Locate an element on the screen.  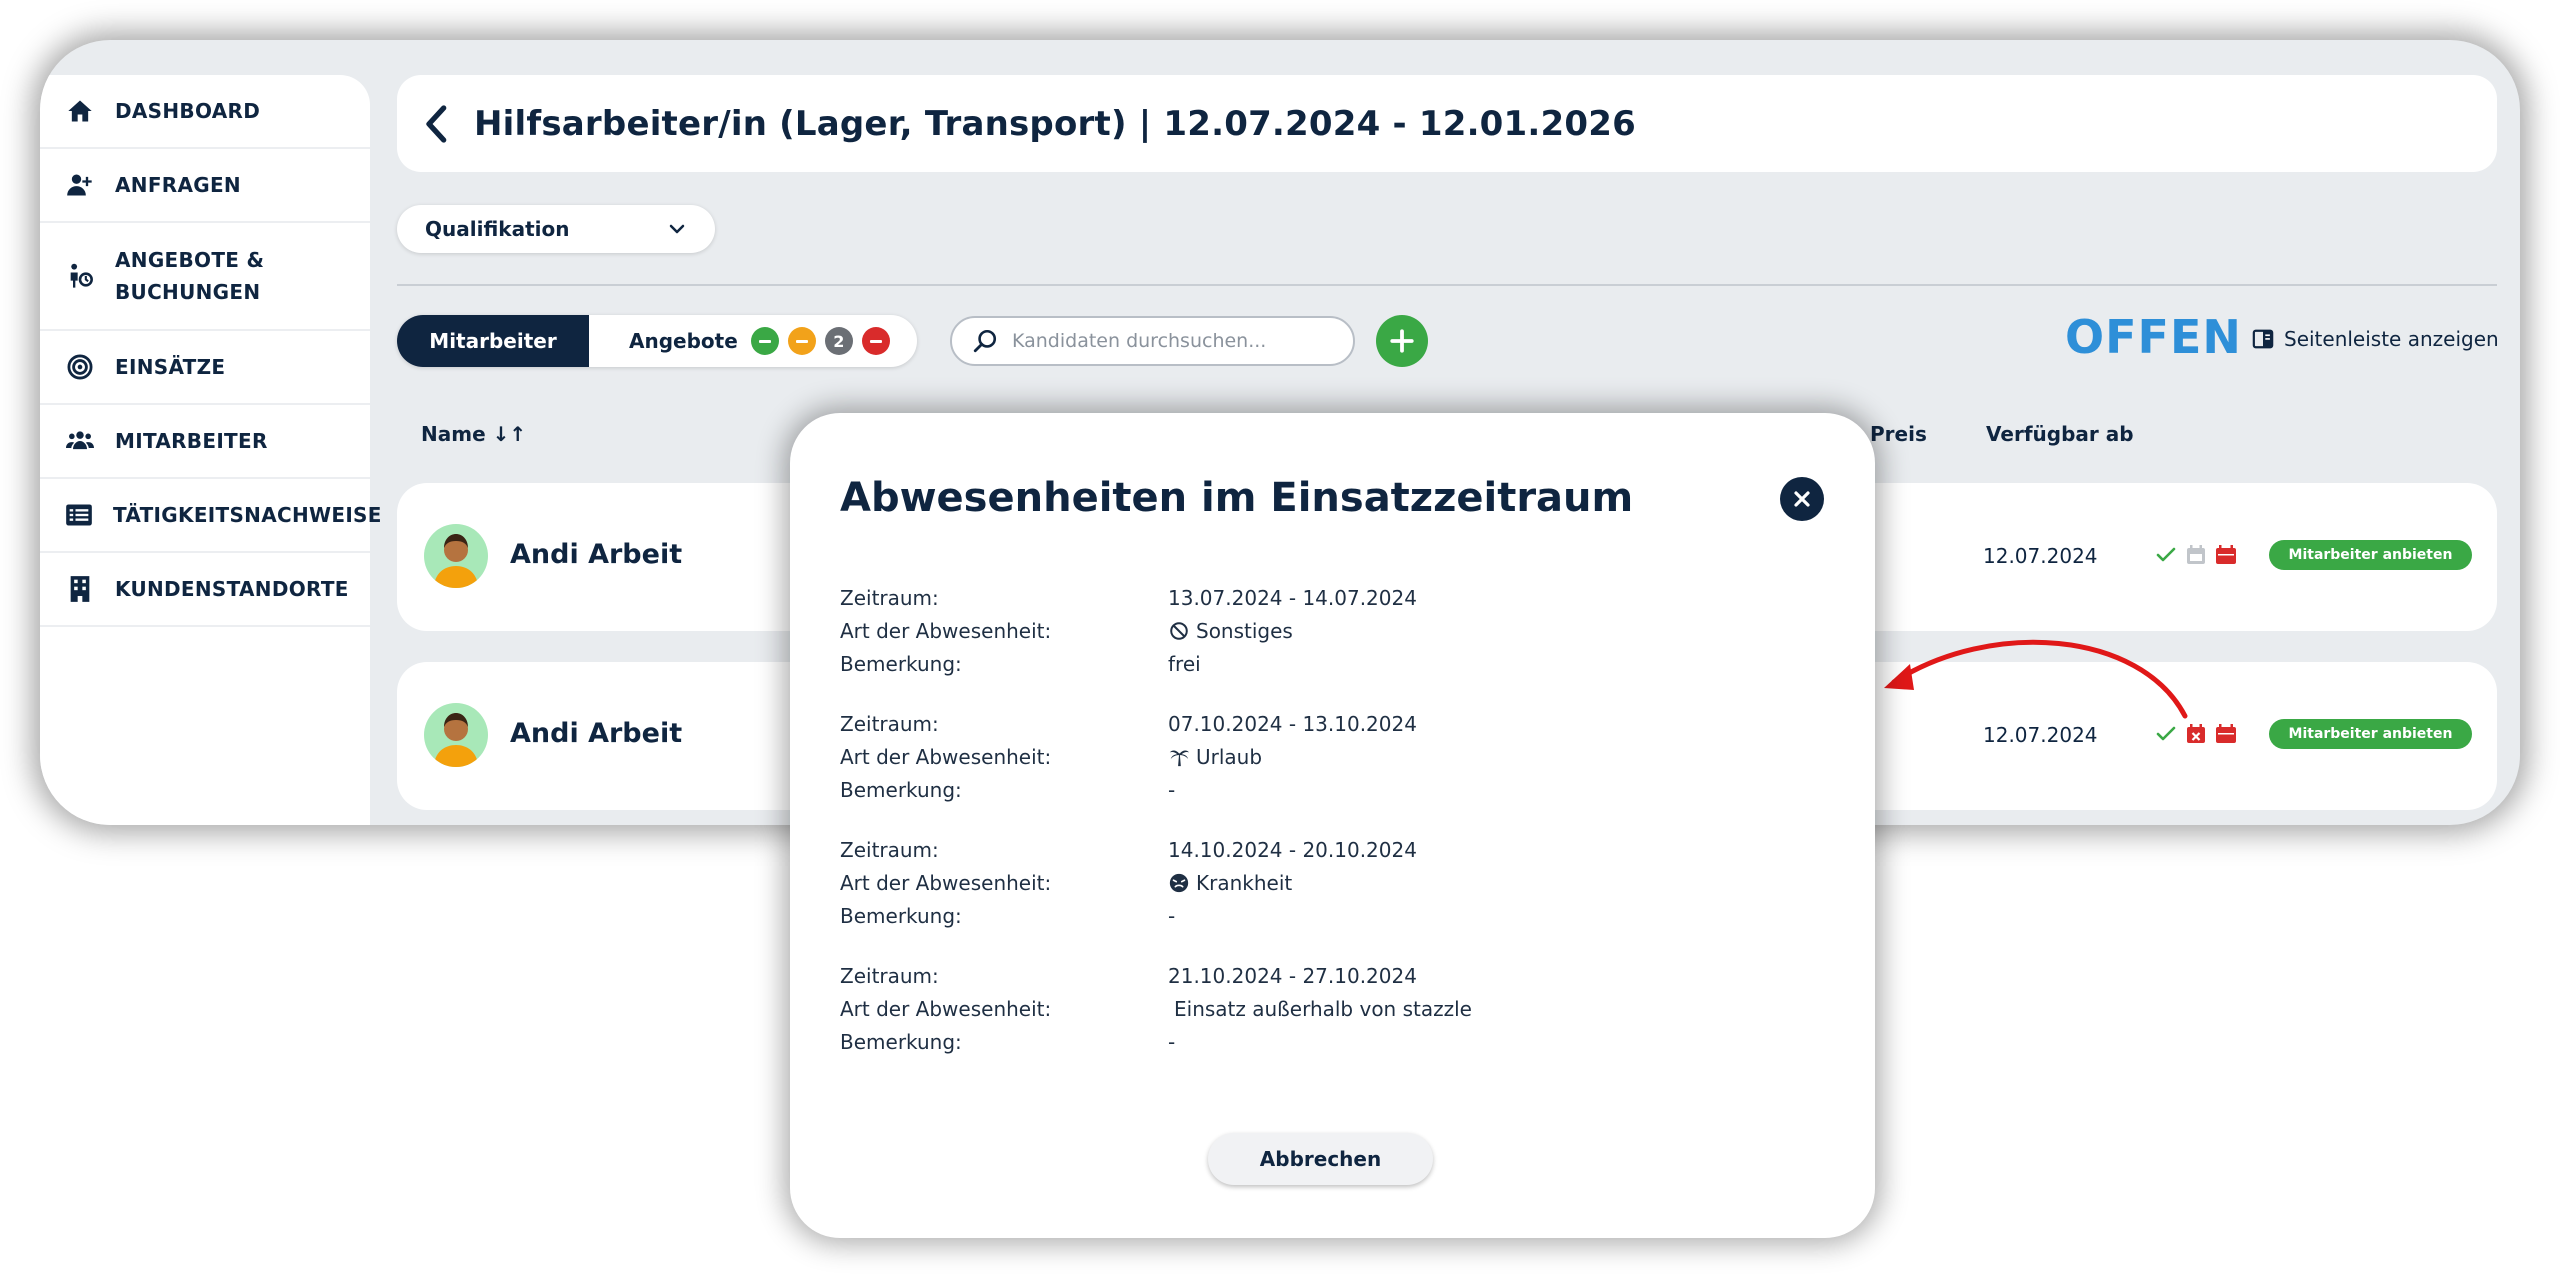
sidebar-item-taetigkeitsnachweise: TÄTIGKEITSNACHWEISE is located at coordinates (210, 516).